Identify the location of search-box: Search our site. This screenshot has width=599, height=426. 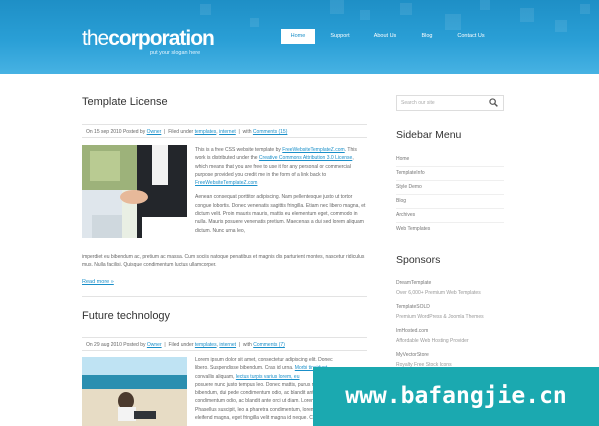
(450, 103).